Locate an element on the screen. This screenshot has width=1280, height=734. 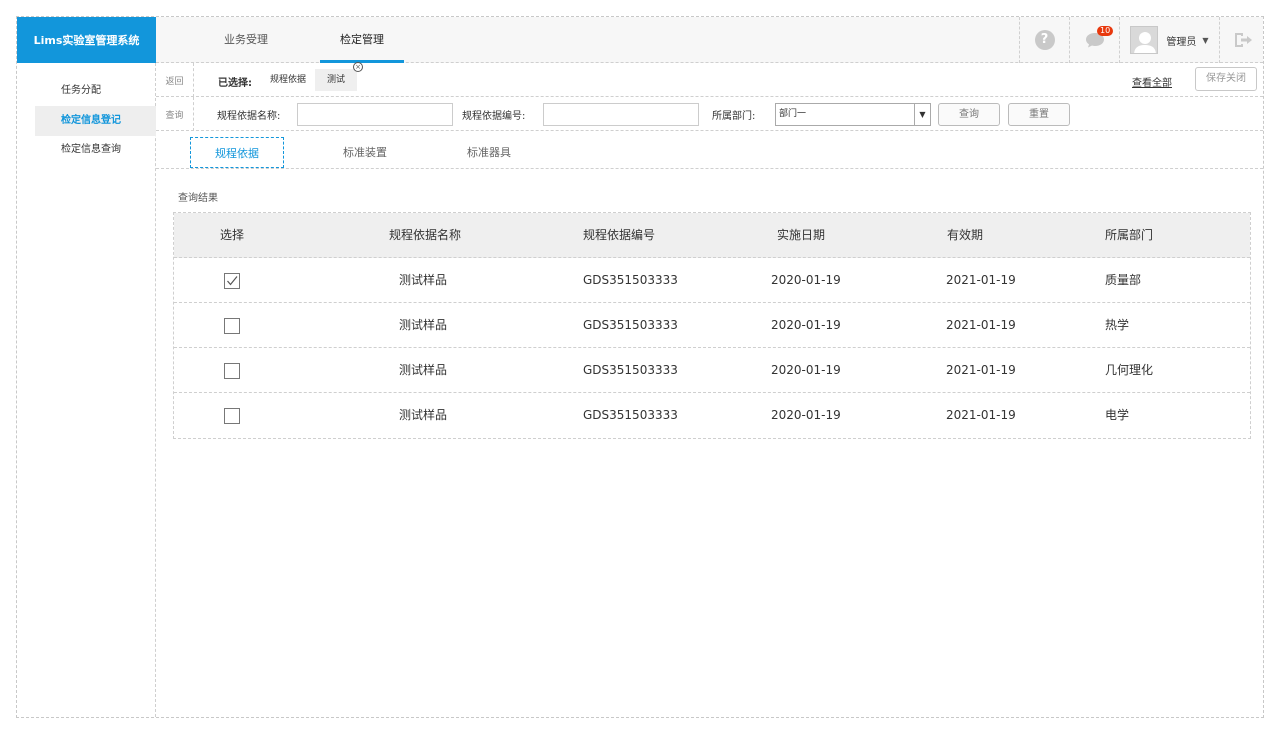
cell-dept: 热学 is located at coordinates (1117, 325).